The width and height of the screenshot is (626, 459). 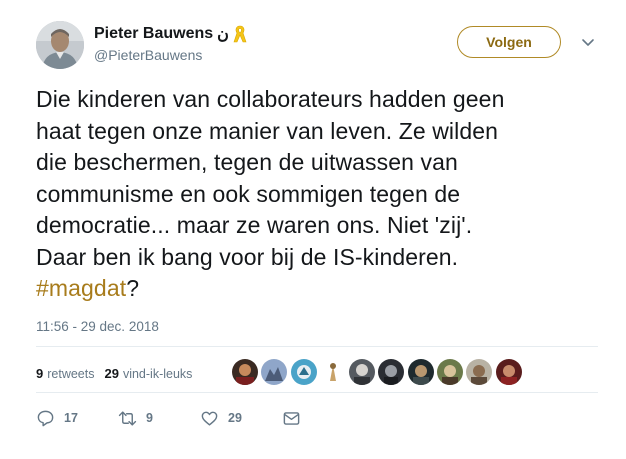 What do you see at coordinates (157, 373) in the screenshot?
I see `likes-label: vind-ik-leuks` at bounding box center [157, 373].